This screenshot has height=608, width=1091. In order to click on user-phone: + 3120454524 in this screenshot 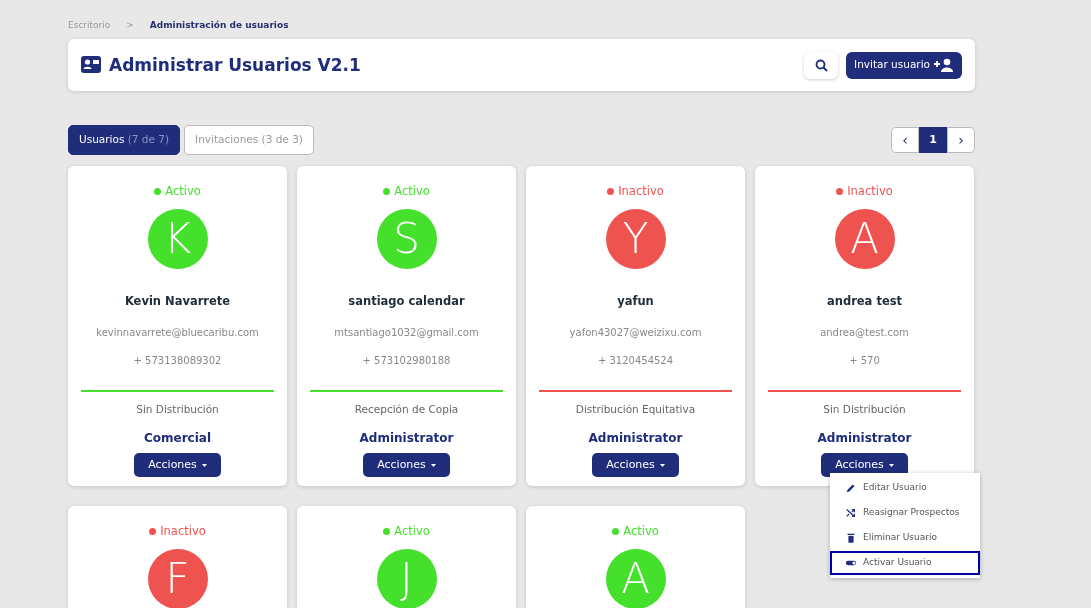, I will do `click(635, 361)`.